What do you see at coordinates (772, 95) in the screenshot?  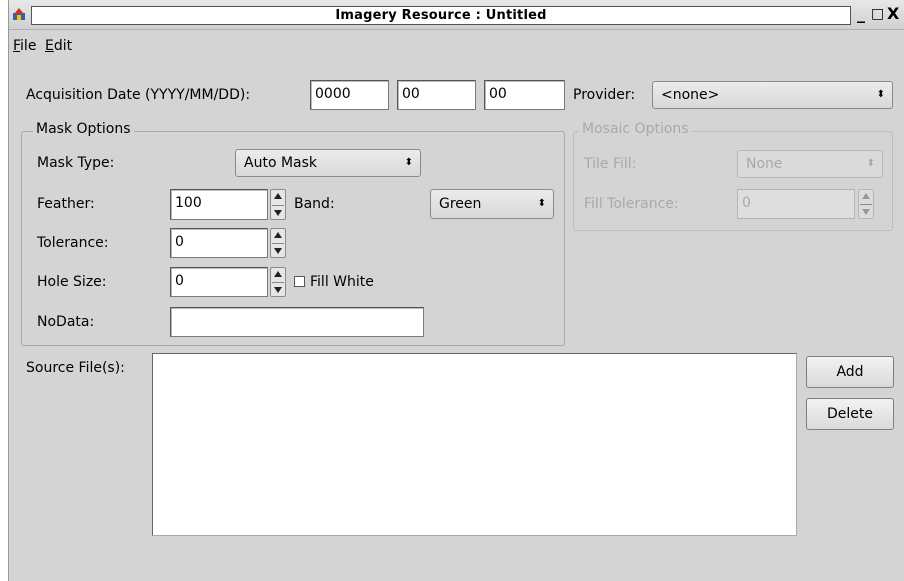 I see `provider-select: <none> ⬍` at bounding box center [772, 95].